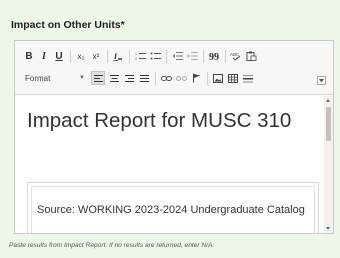 The width and height of the screenshot is (340, 258). Describe the element at coordinates (59, 56) in the screenshot. I see `underline-button: U` at that location.